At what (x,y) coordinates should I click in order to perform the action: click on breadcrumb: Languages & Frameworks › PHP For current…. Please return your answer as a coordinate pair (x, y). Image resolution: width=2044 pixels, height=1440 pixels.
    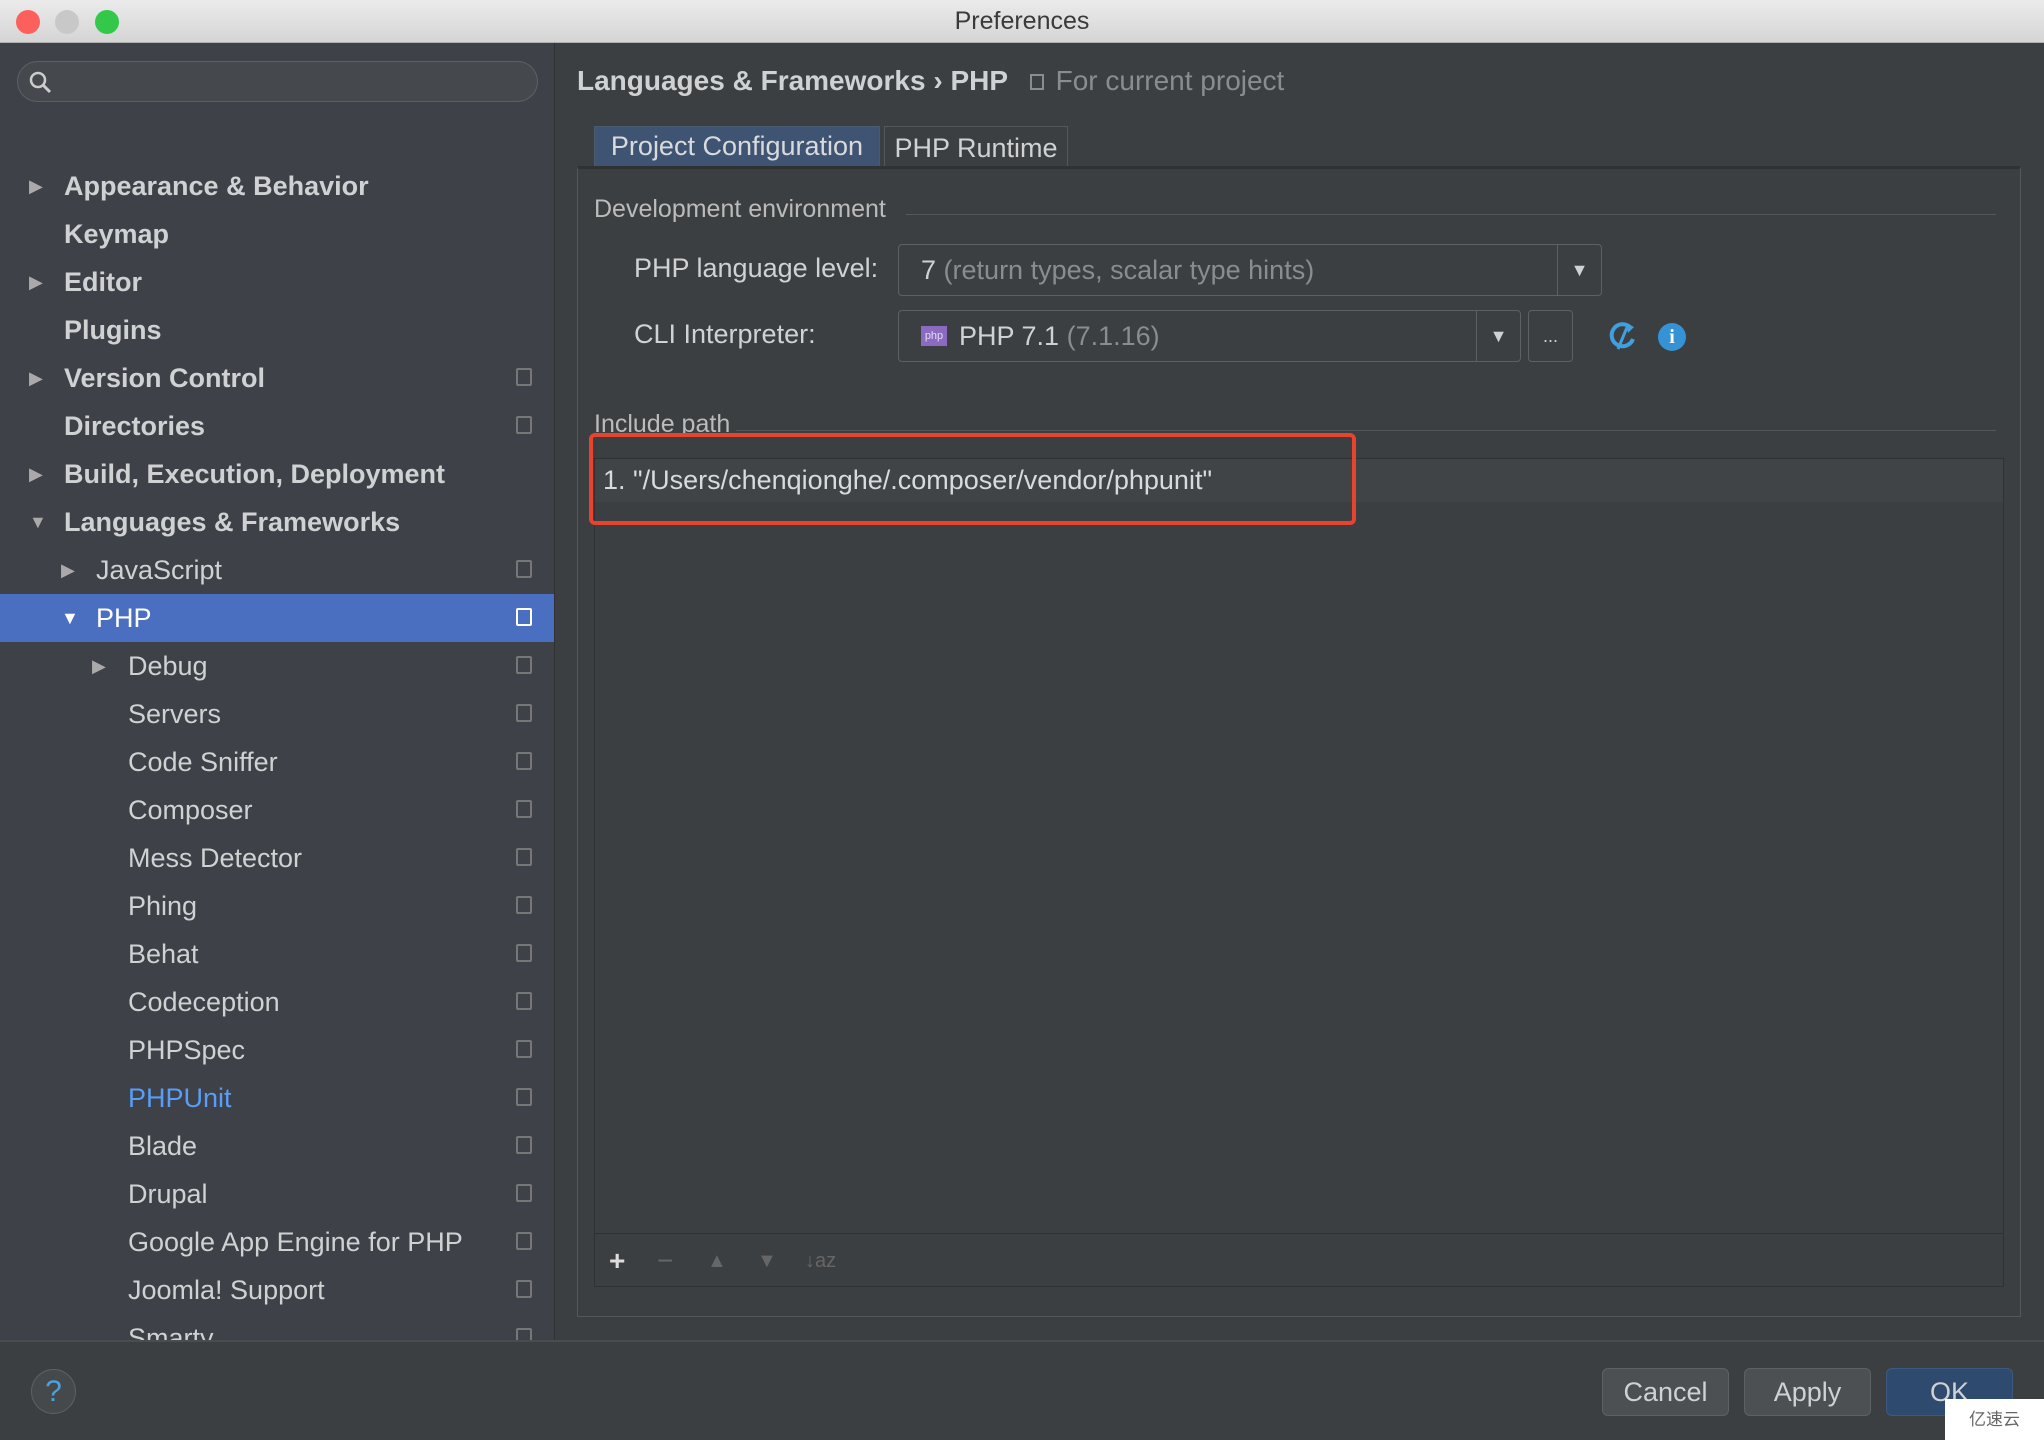
    Looking at the image, I should click on (930, 81).